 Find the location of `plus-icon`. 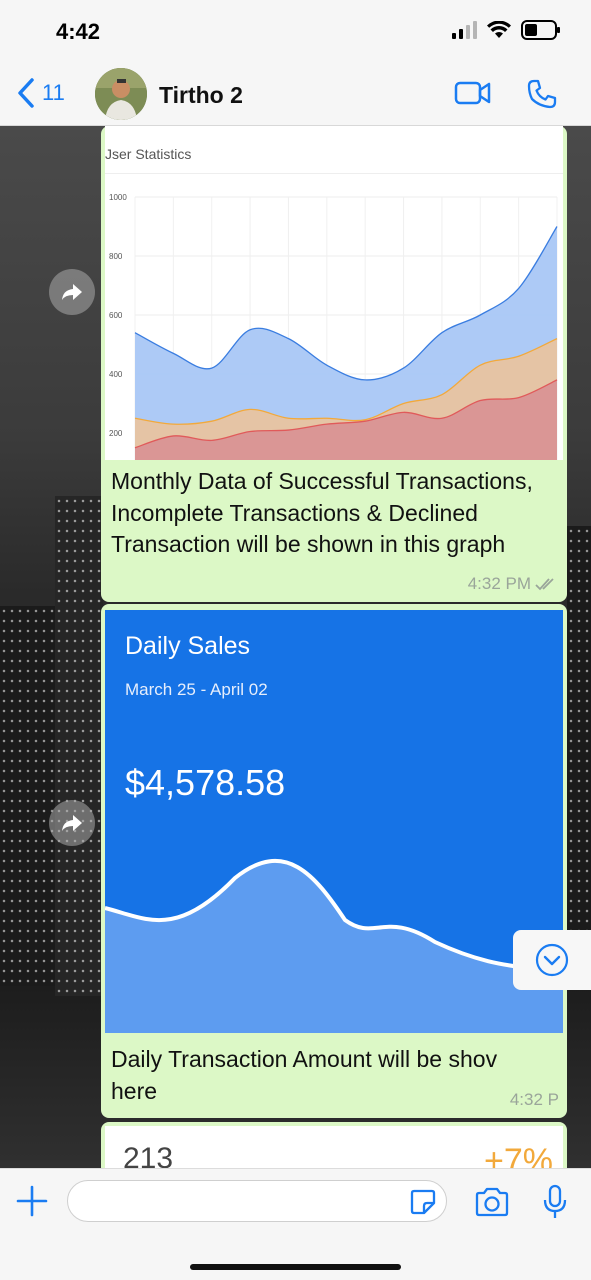

plus-icon is located at coordinates (32, 1201).